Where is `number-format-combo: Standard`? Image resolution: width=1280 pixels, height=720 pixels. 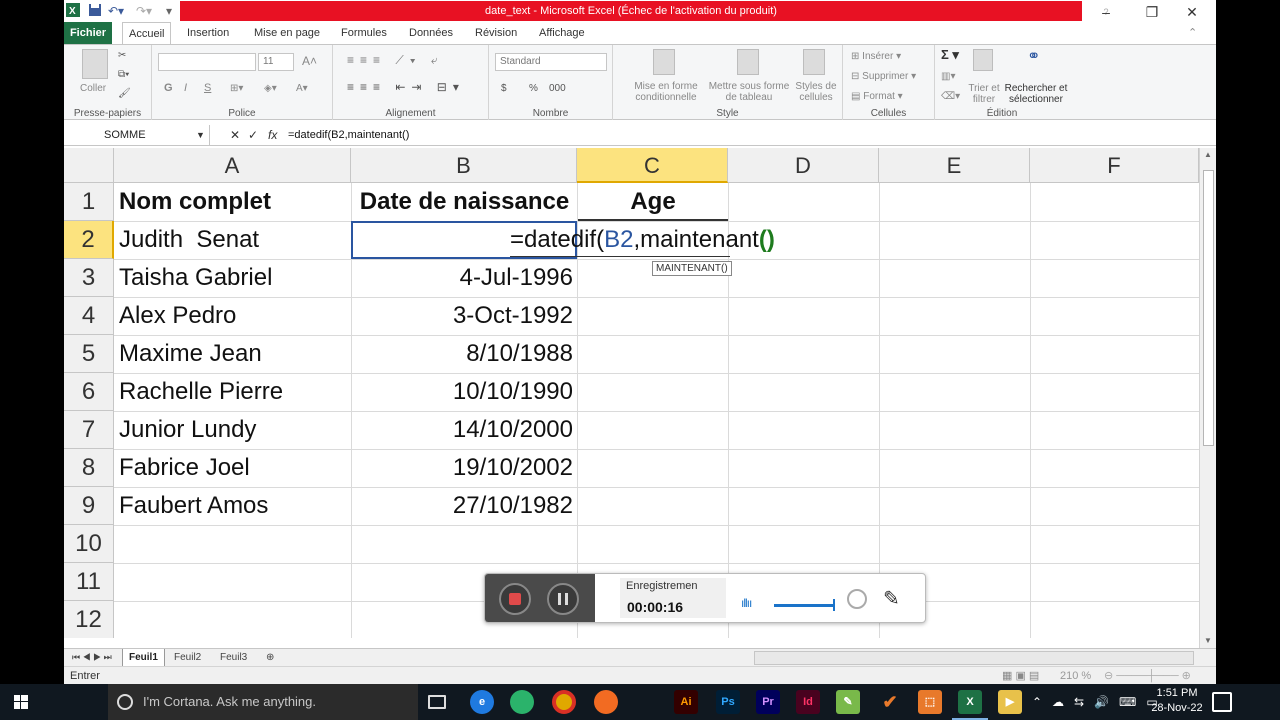 number-format-combo: Standard is located at coordinates (551, 62).